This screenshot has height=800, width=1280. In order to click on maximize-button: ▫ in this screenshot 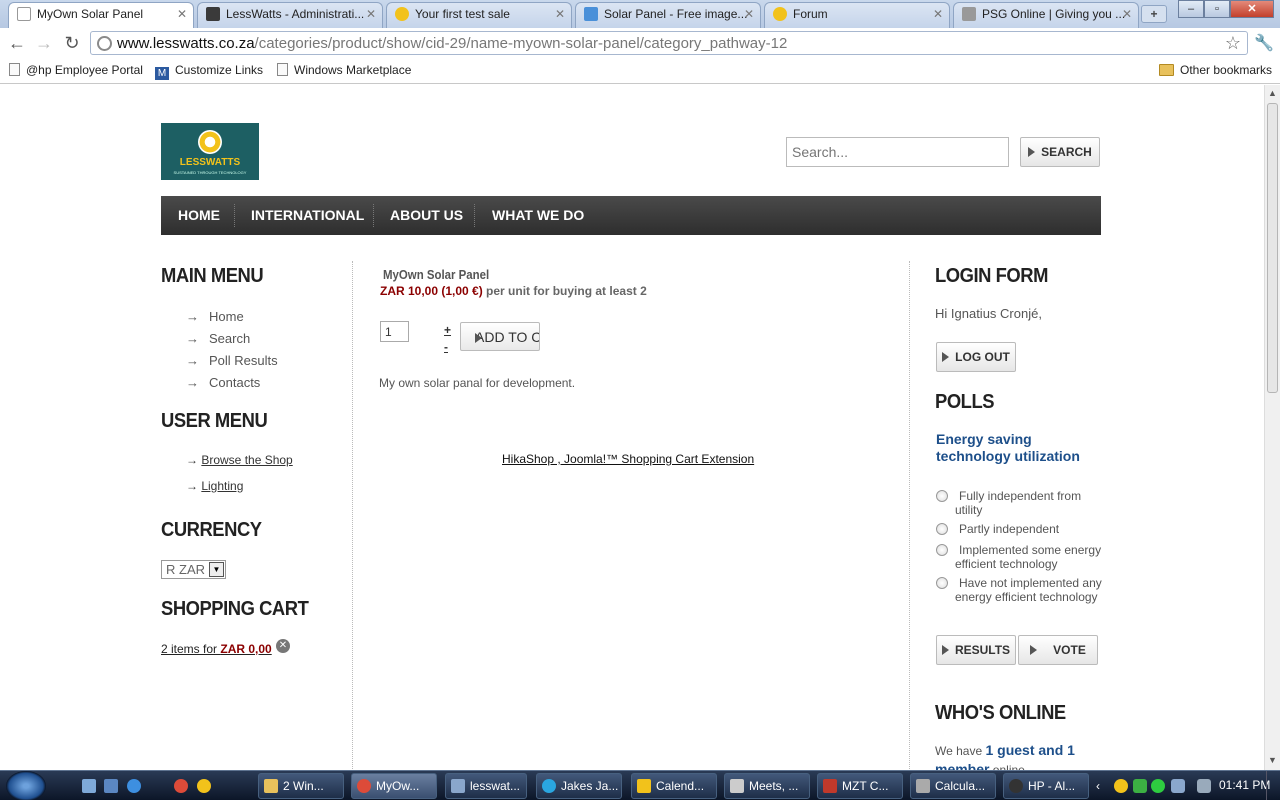, I will do `click(1217, 9)`.